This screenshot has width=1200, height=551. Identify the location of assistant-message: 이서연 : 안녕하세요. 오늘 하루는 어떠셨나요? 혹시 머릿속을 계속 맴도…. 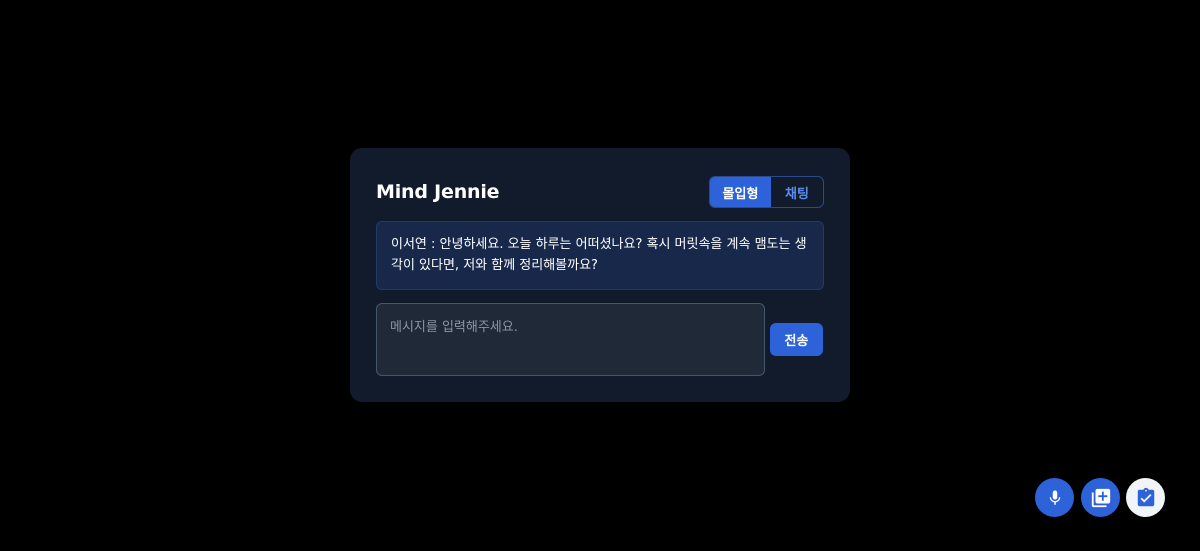
(600, 255).